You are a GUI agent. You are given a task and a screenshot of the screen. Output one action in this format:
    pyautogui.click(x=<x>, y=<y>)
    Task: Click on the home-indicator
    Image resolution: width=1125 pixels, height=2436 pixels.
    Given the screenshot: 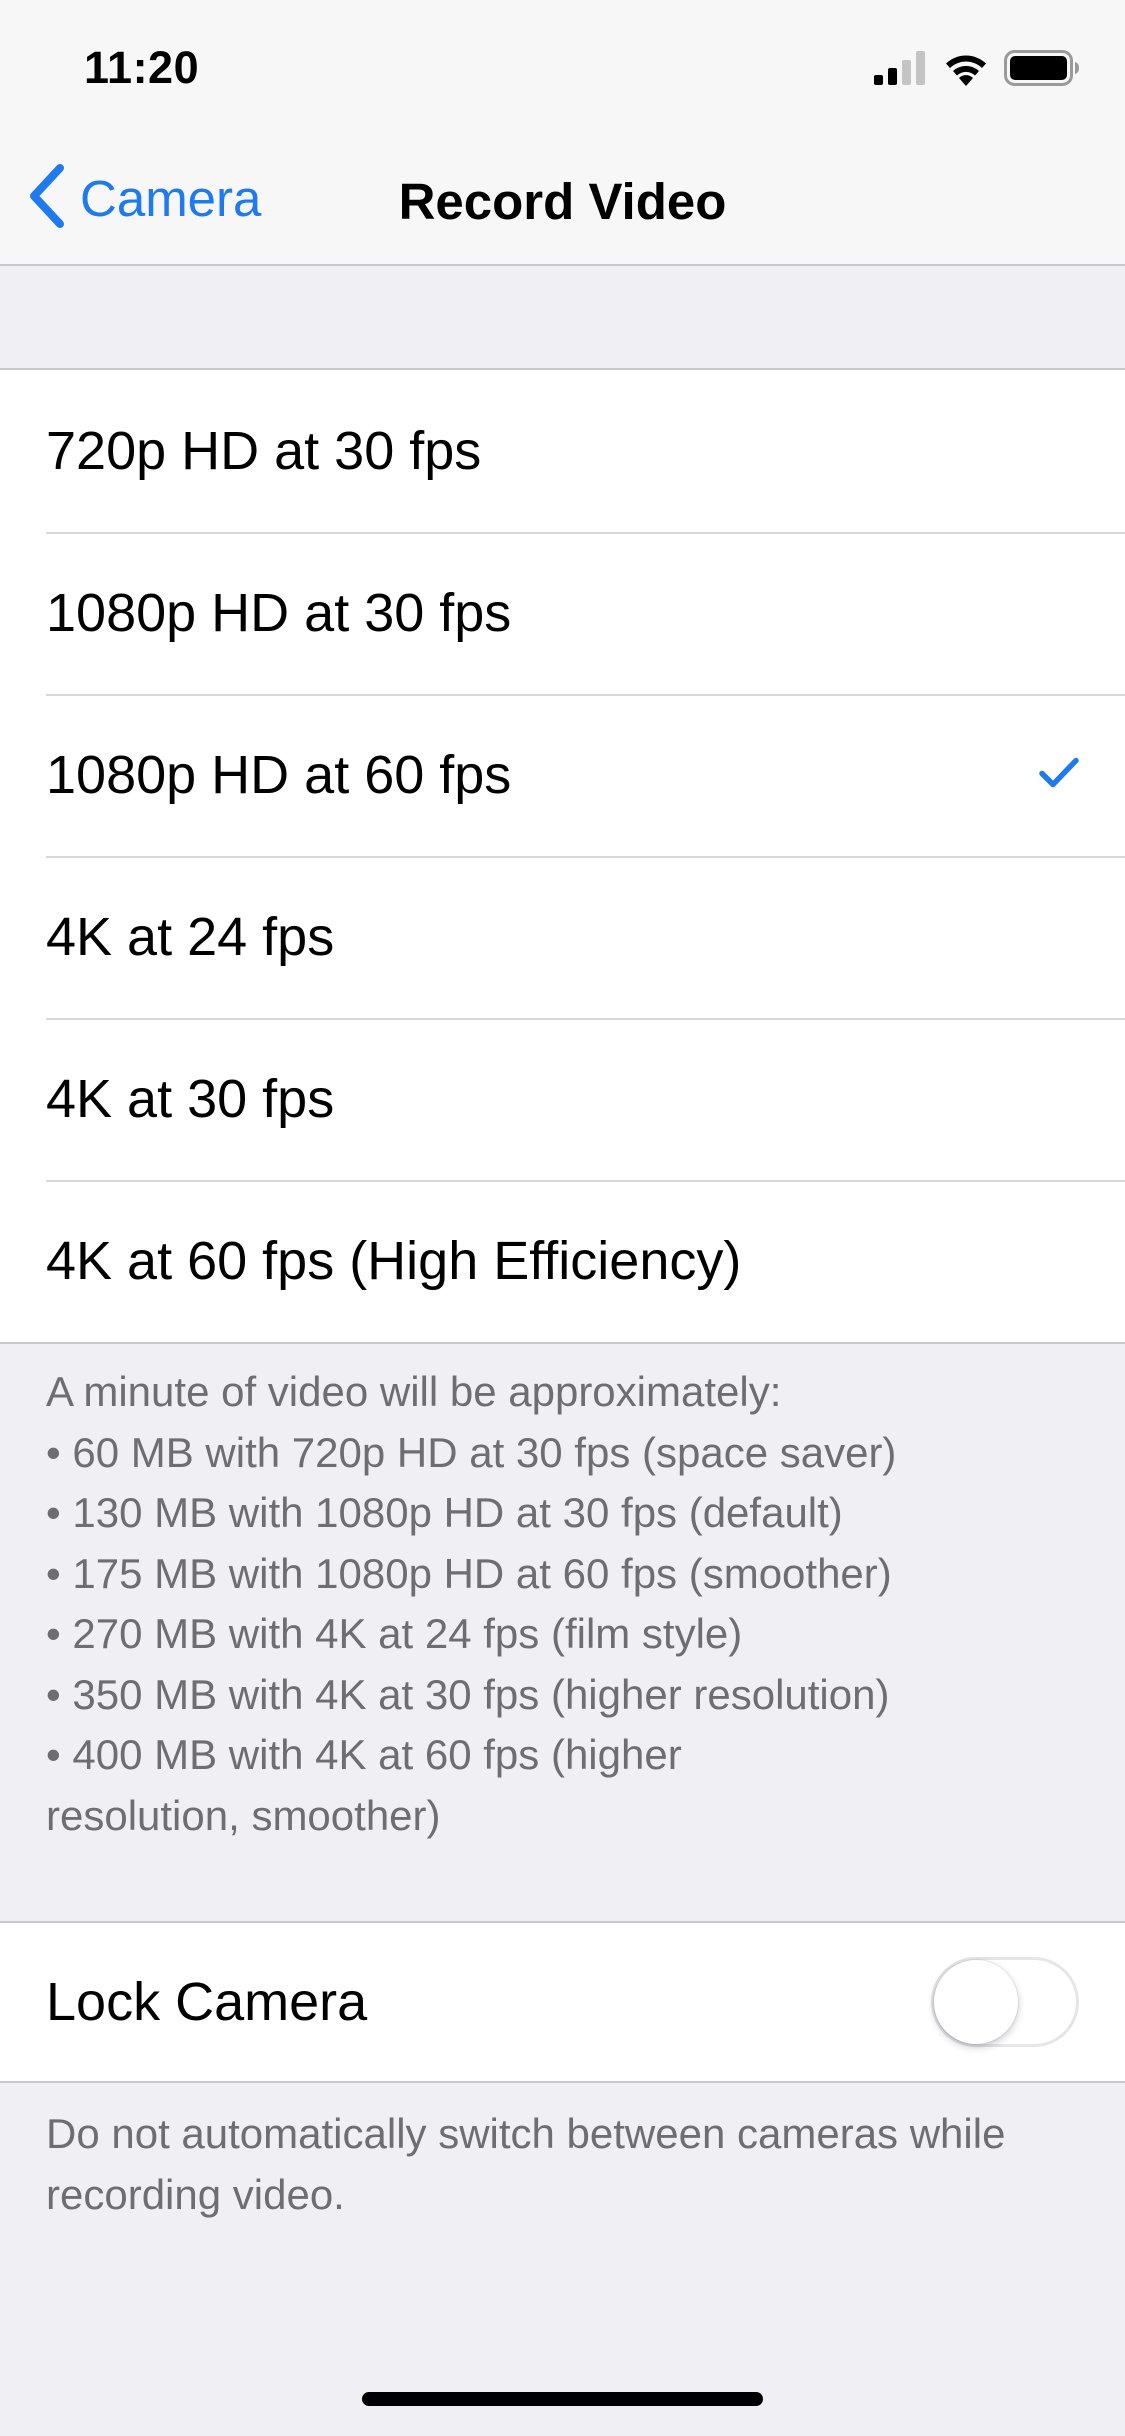 What is the action you would take?
    pyautogui.click(x=562, y=2399)
    